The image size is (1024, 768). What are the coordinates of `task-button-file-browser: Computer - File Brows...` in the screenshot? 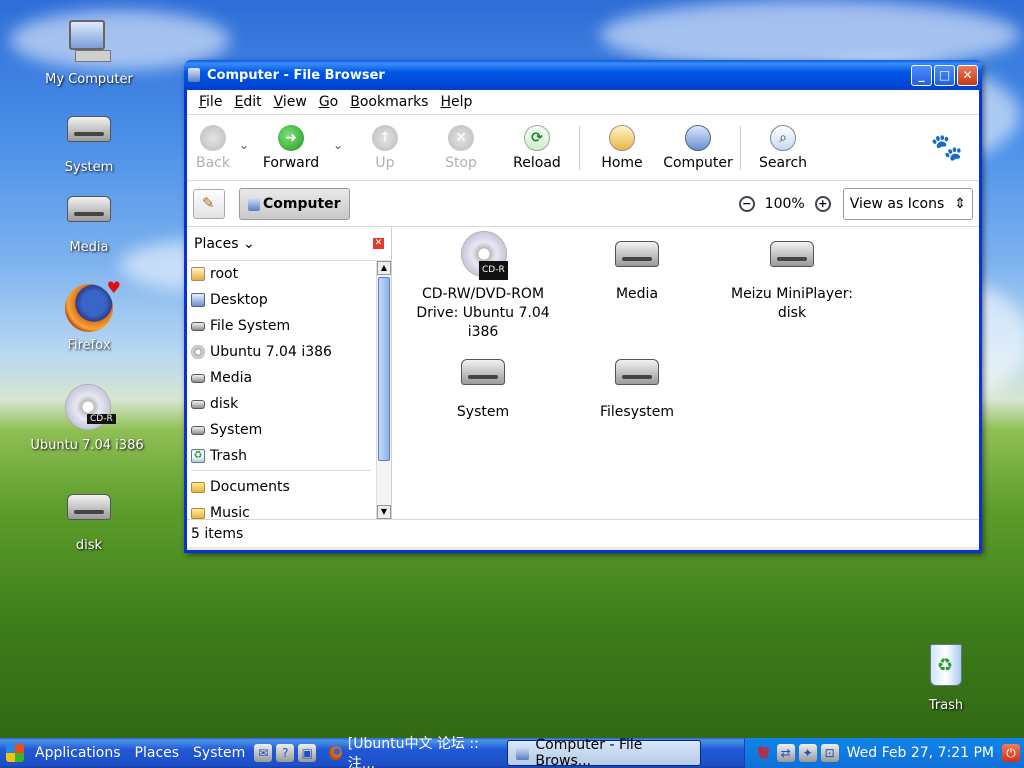 It's located at (604, 752).